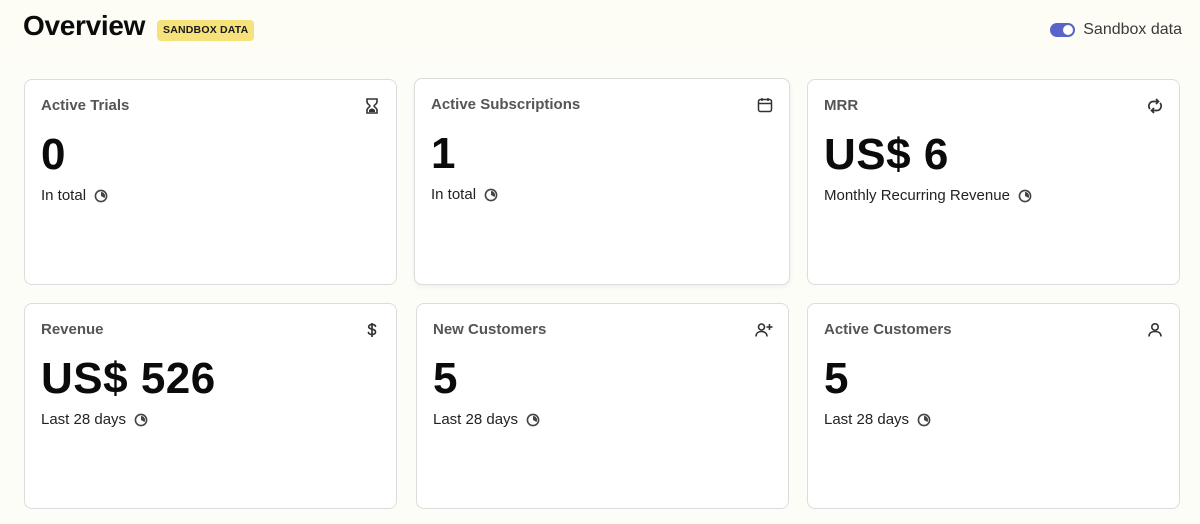  Describe the element at coordinates (888, 329) in the screenshot. I see `card-title: Active Customers` at that location.